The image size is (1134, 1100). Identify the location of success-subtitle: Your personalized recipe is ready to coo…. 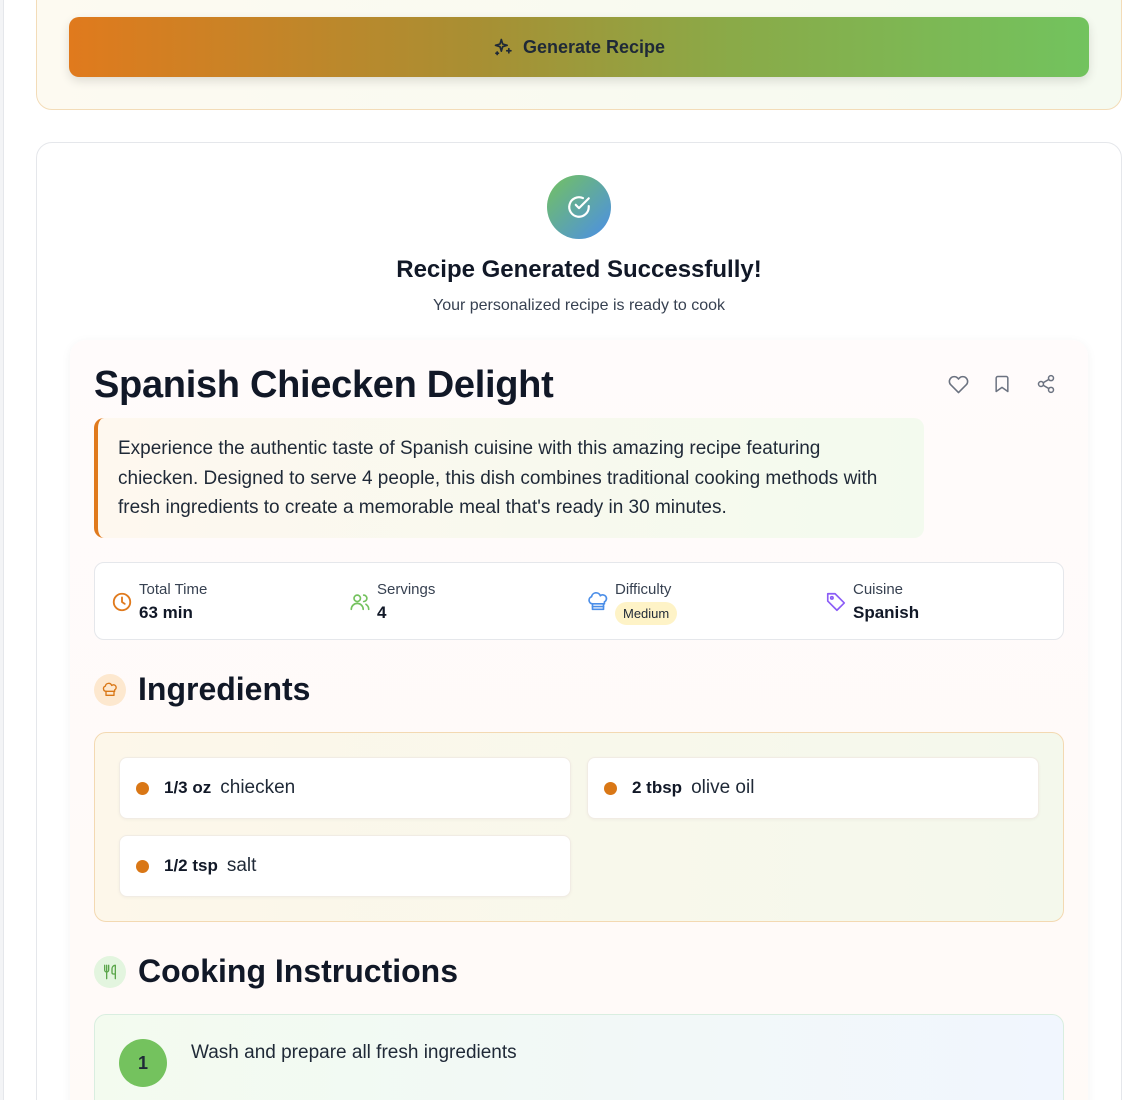
(579, 305).